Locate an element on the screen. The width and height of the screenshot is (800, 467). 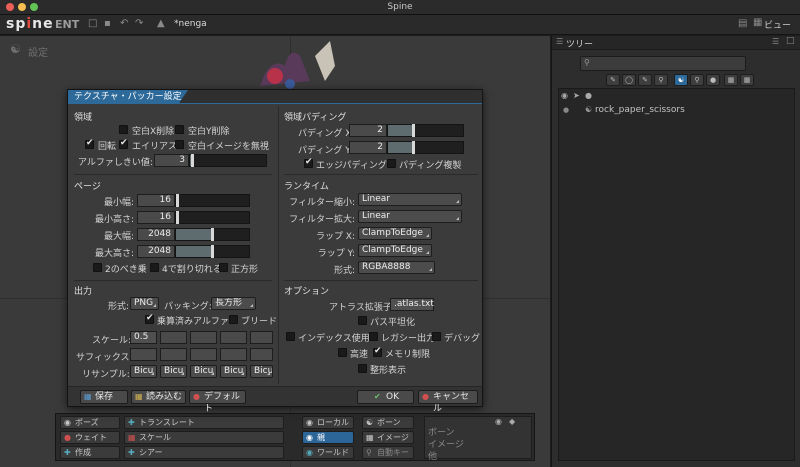
debug-checkbox is located at coordinates (436, 336).